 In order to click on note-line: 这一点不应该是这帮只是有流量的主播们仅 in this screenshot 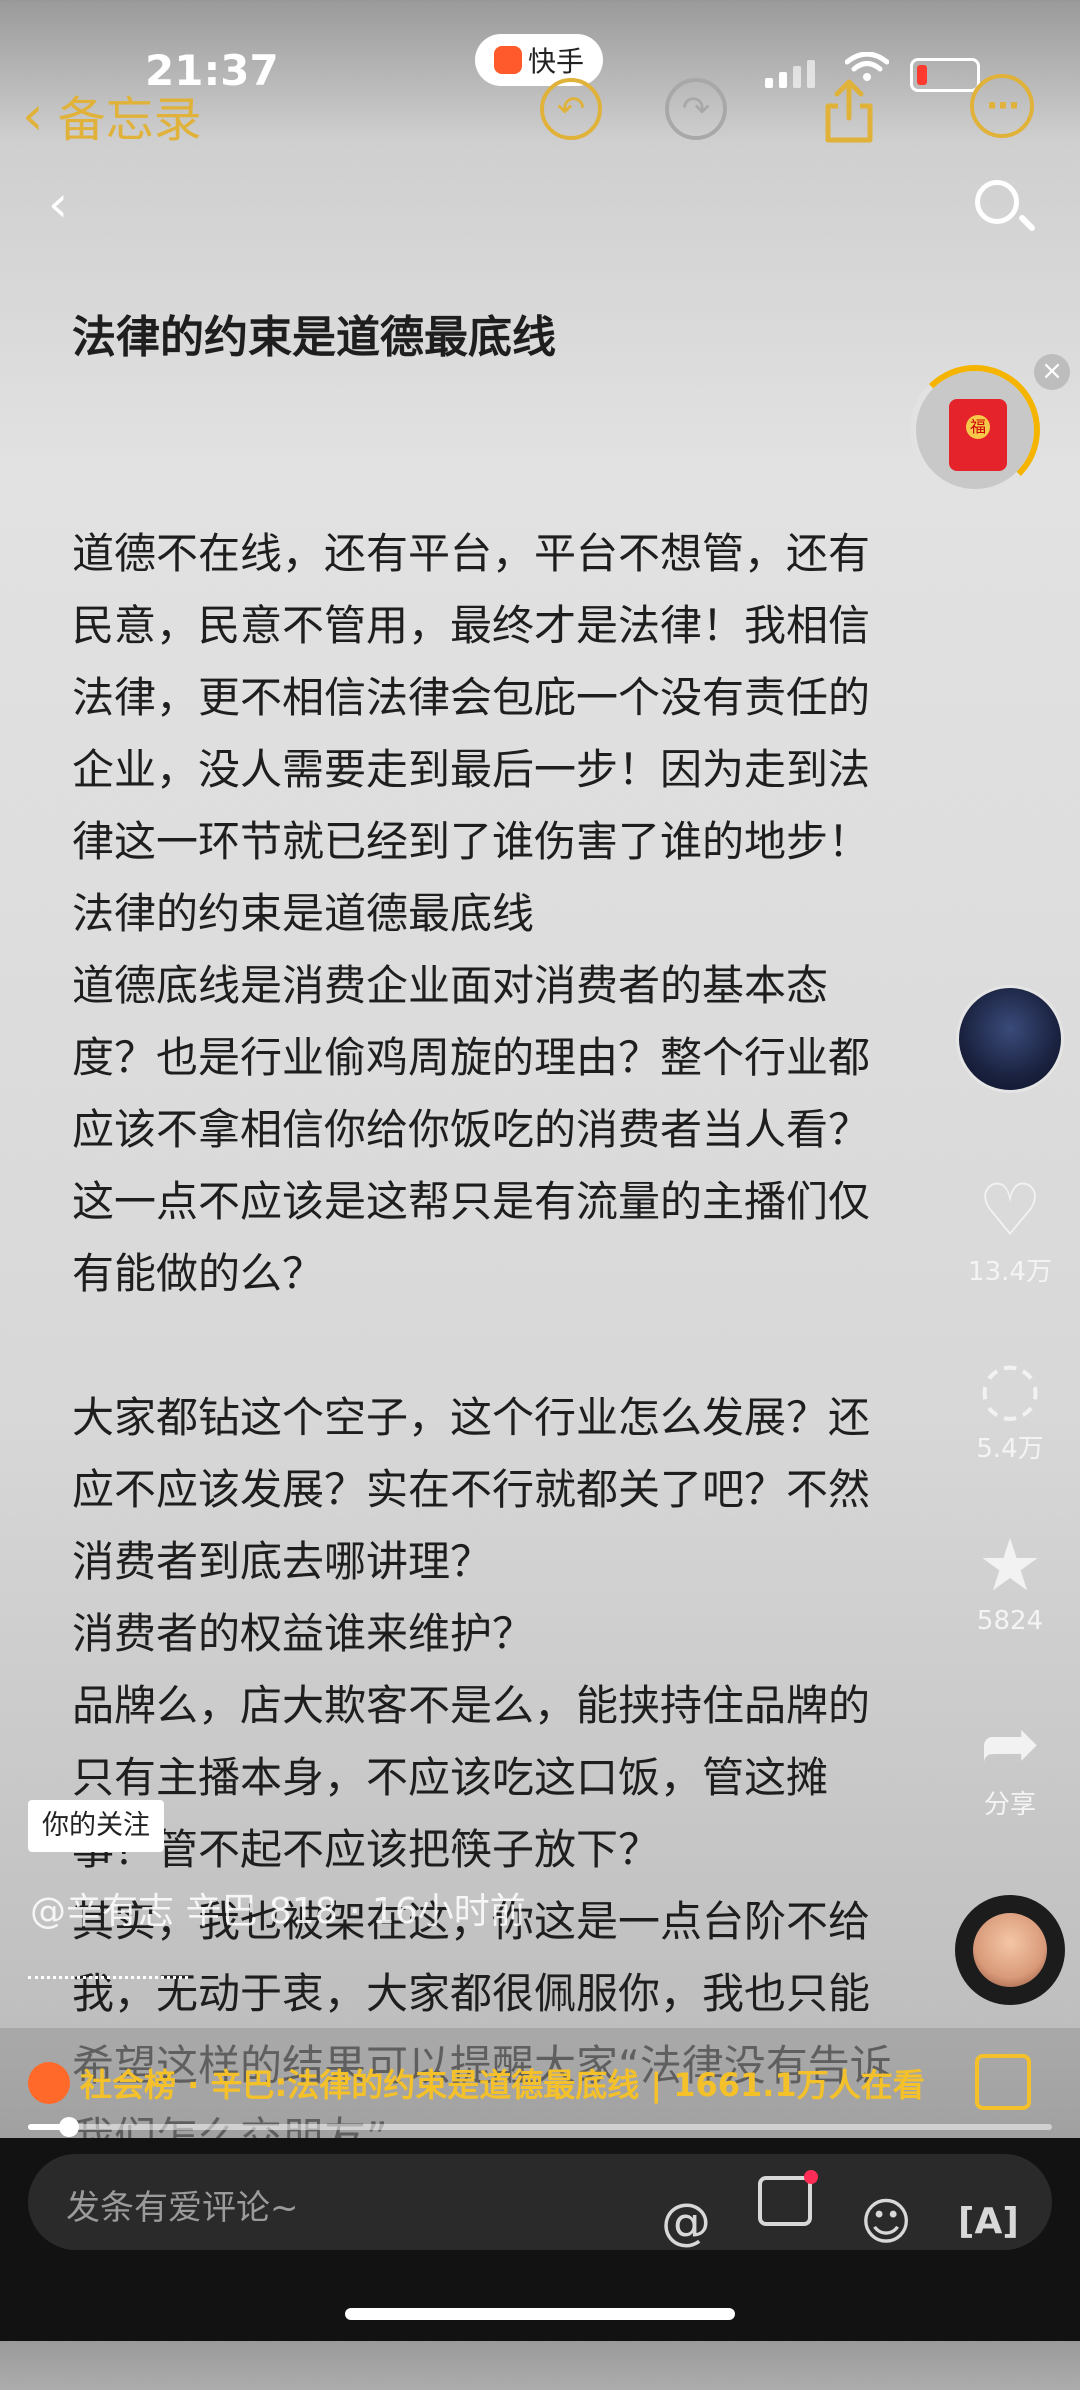, I will do `click(471, 1201)`.